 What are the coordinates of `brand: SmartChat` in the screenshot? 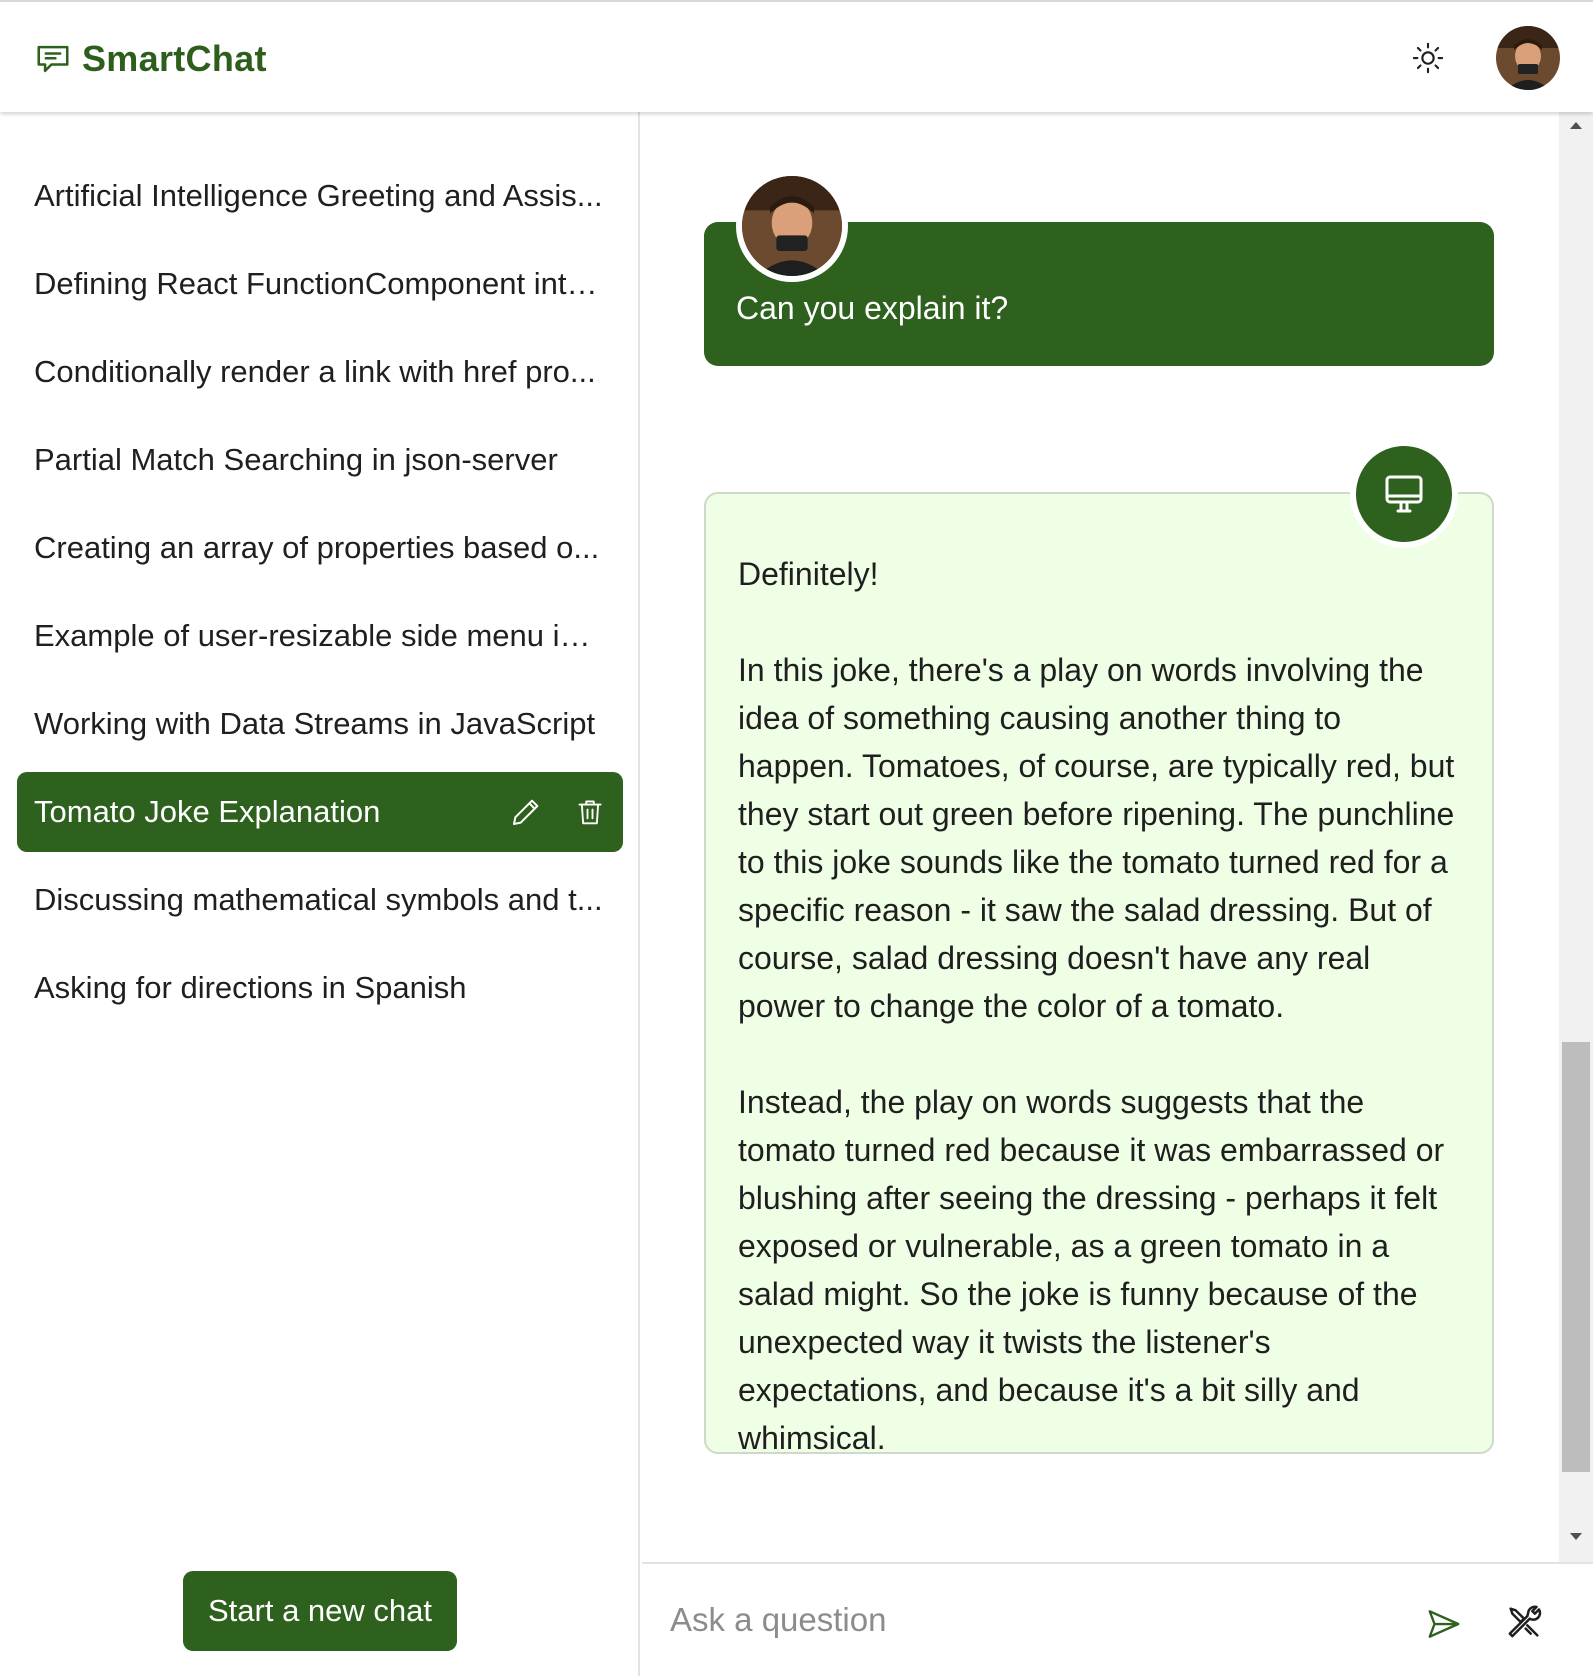 It's located at (150, 59).